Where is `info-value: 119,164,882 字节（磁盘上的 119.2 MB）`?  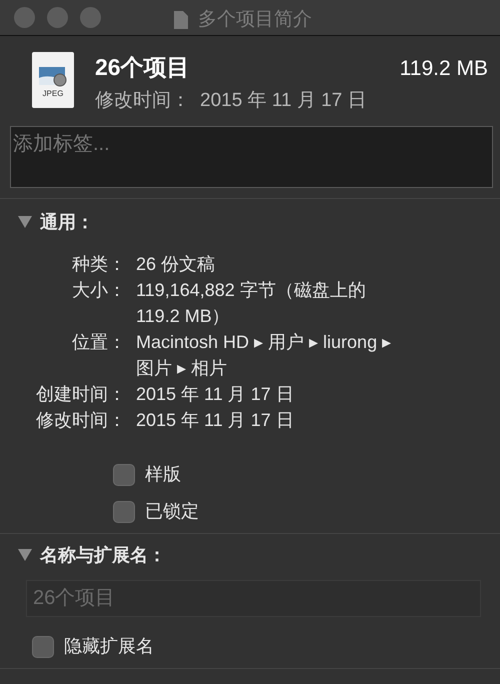
info-value: 119,164,882 字节（磁盘上的 119.2 MB） is located at coordinates (251, 303).